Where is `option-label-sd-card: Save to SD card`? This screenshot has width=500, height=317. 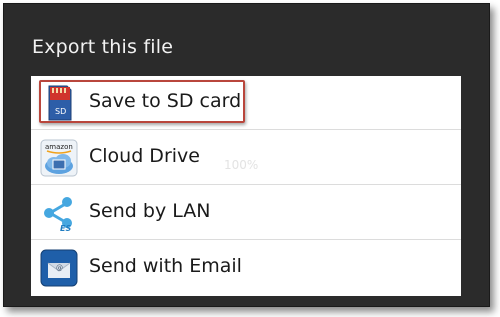 option-label-sd-card: Save to SD card is located at coordinates (165, 101).